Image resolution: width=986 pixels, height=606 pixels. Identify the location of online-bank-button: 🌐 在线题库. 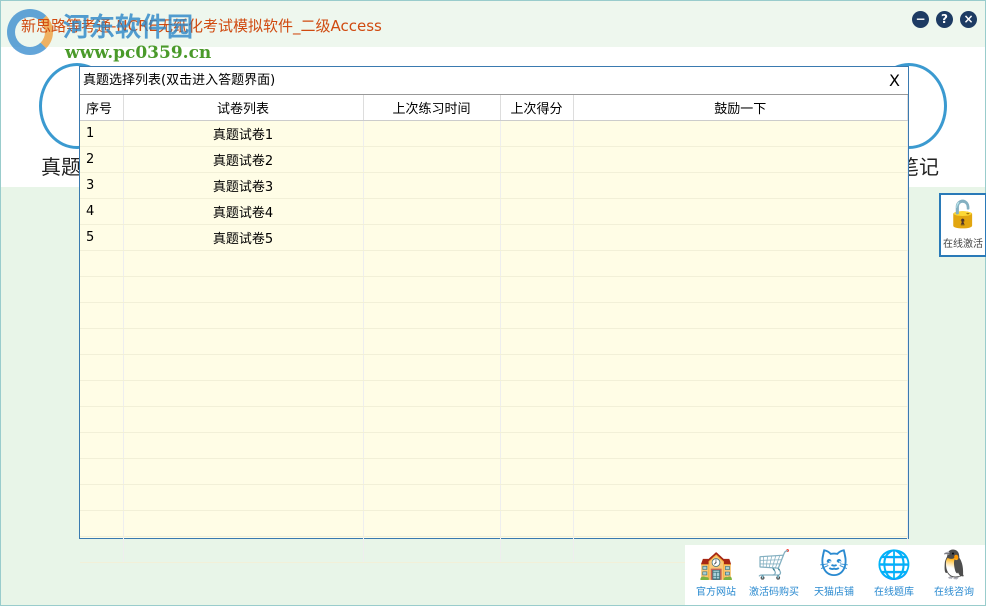
(894, 572).